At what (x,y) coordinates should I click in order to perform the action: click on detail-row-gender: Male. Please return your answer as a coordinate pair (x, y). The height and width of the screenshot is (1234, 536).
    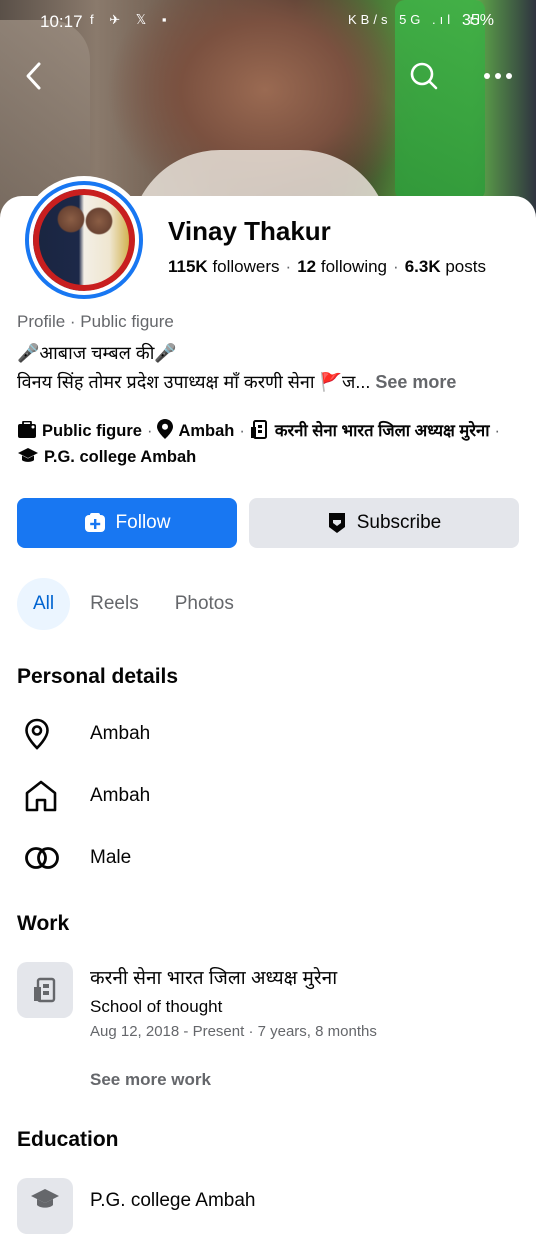
    Looking at the image, I should click on (77, 858).